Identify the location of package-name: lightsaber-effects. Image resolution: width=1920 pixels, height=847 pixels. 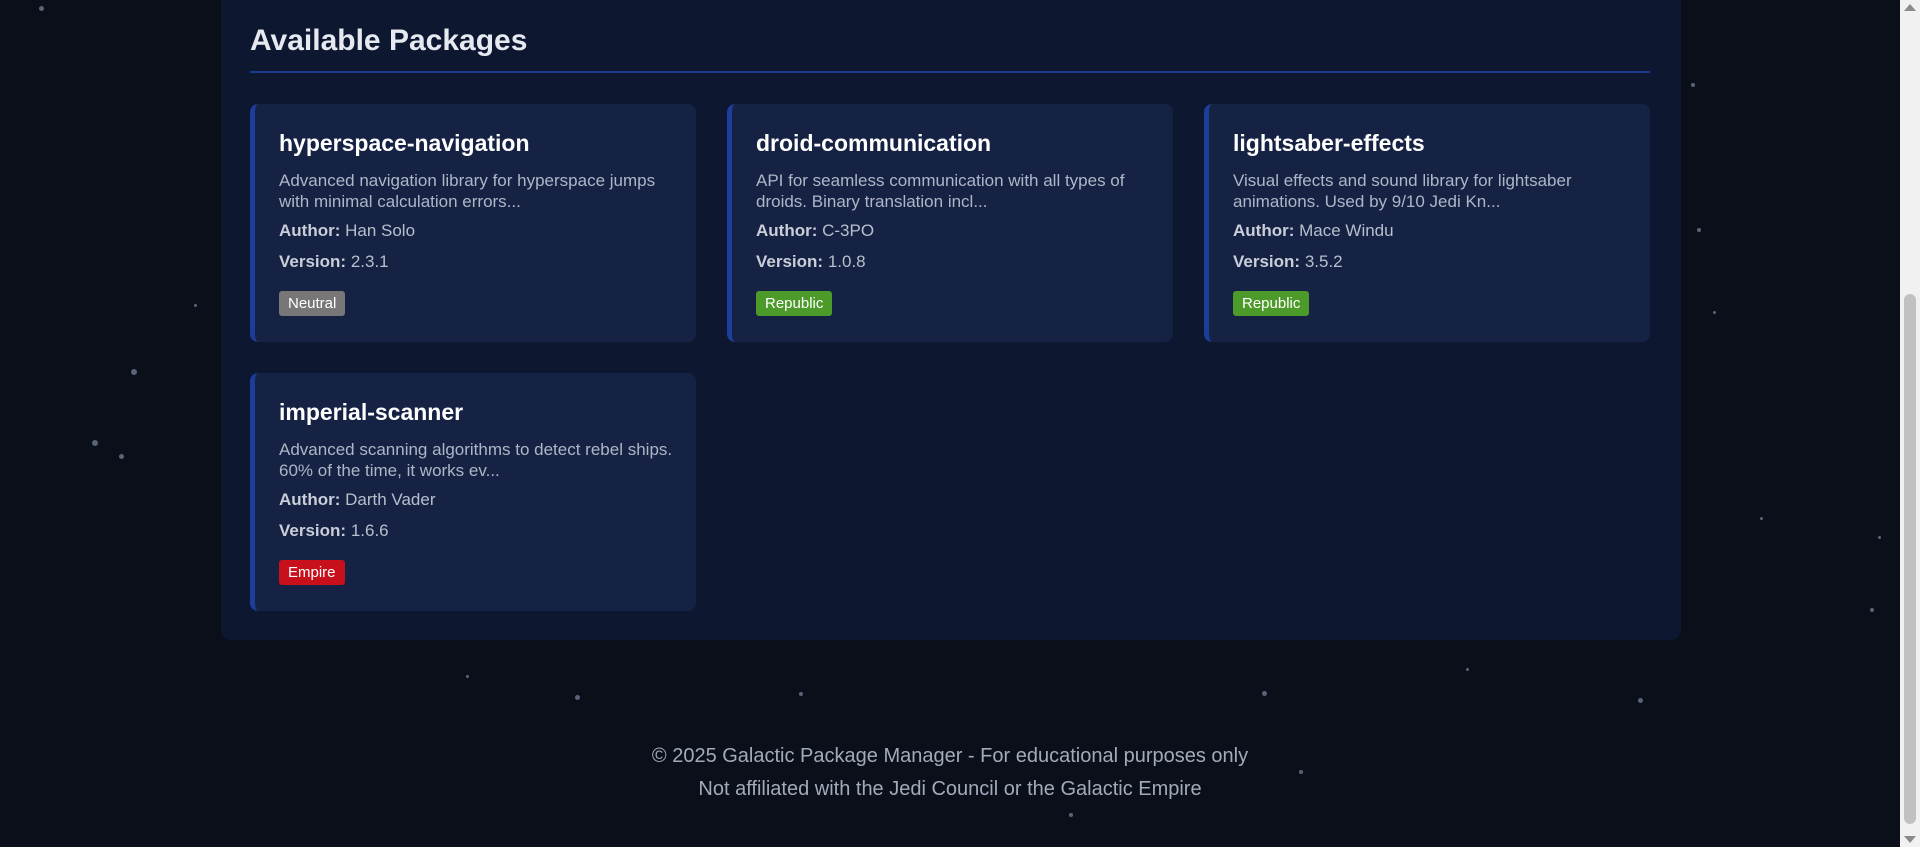
(1329, 143).